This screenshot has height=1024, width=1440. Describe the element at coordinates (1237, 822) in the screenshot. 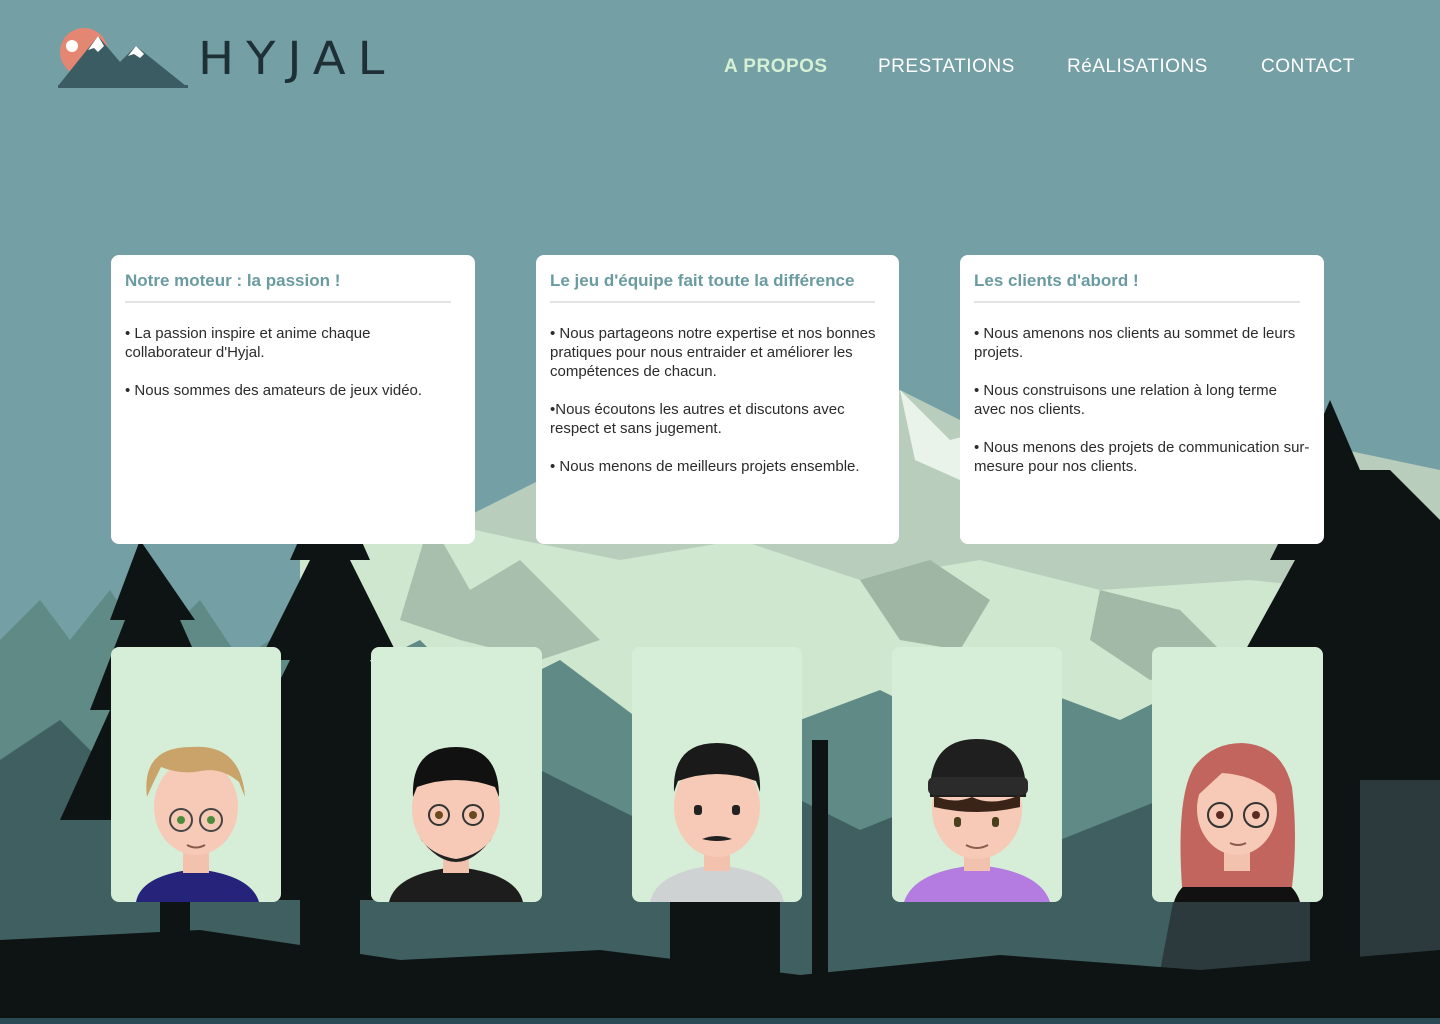

I see `red-hair-glasses-avatar-icon` at that location.